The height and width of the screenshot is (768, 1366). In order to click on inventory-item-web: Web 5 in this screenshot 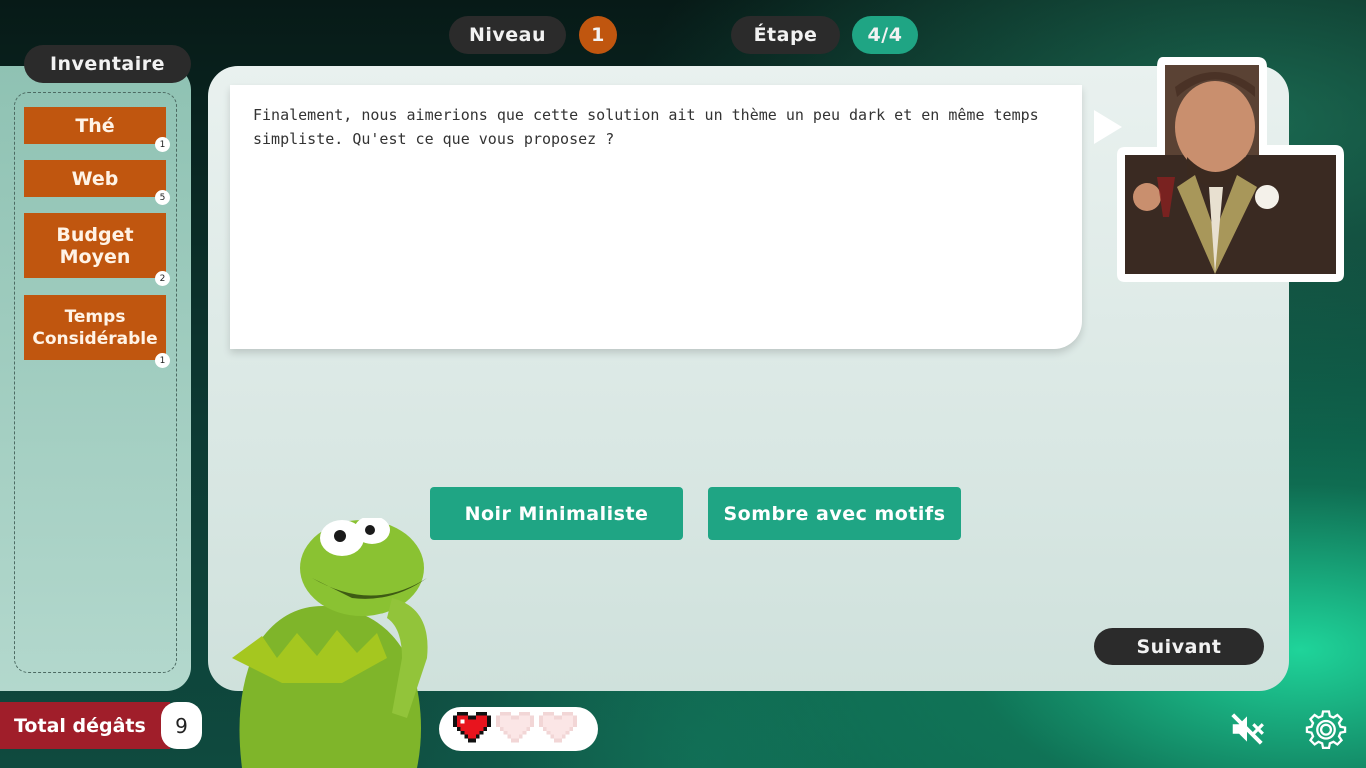, I will do `click(97, 182)`.